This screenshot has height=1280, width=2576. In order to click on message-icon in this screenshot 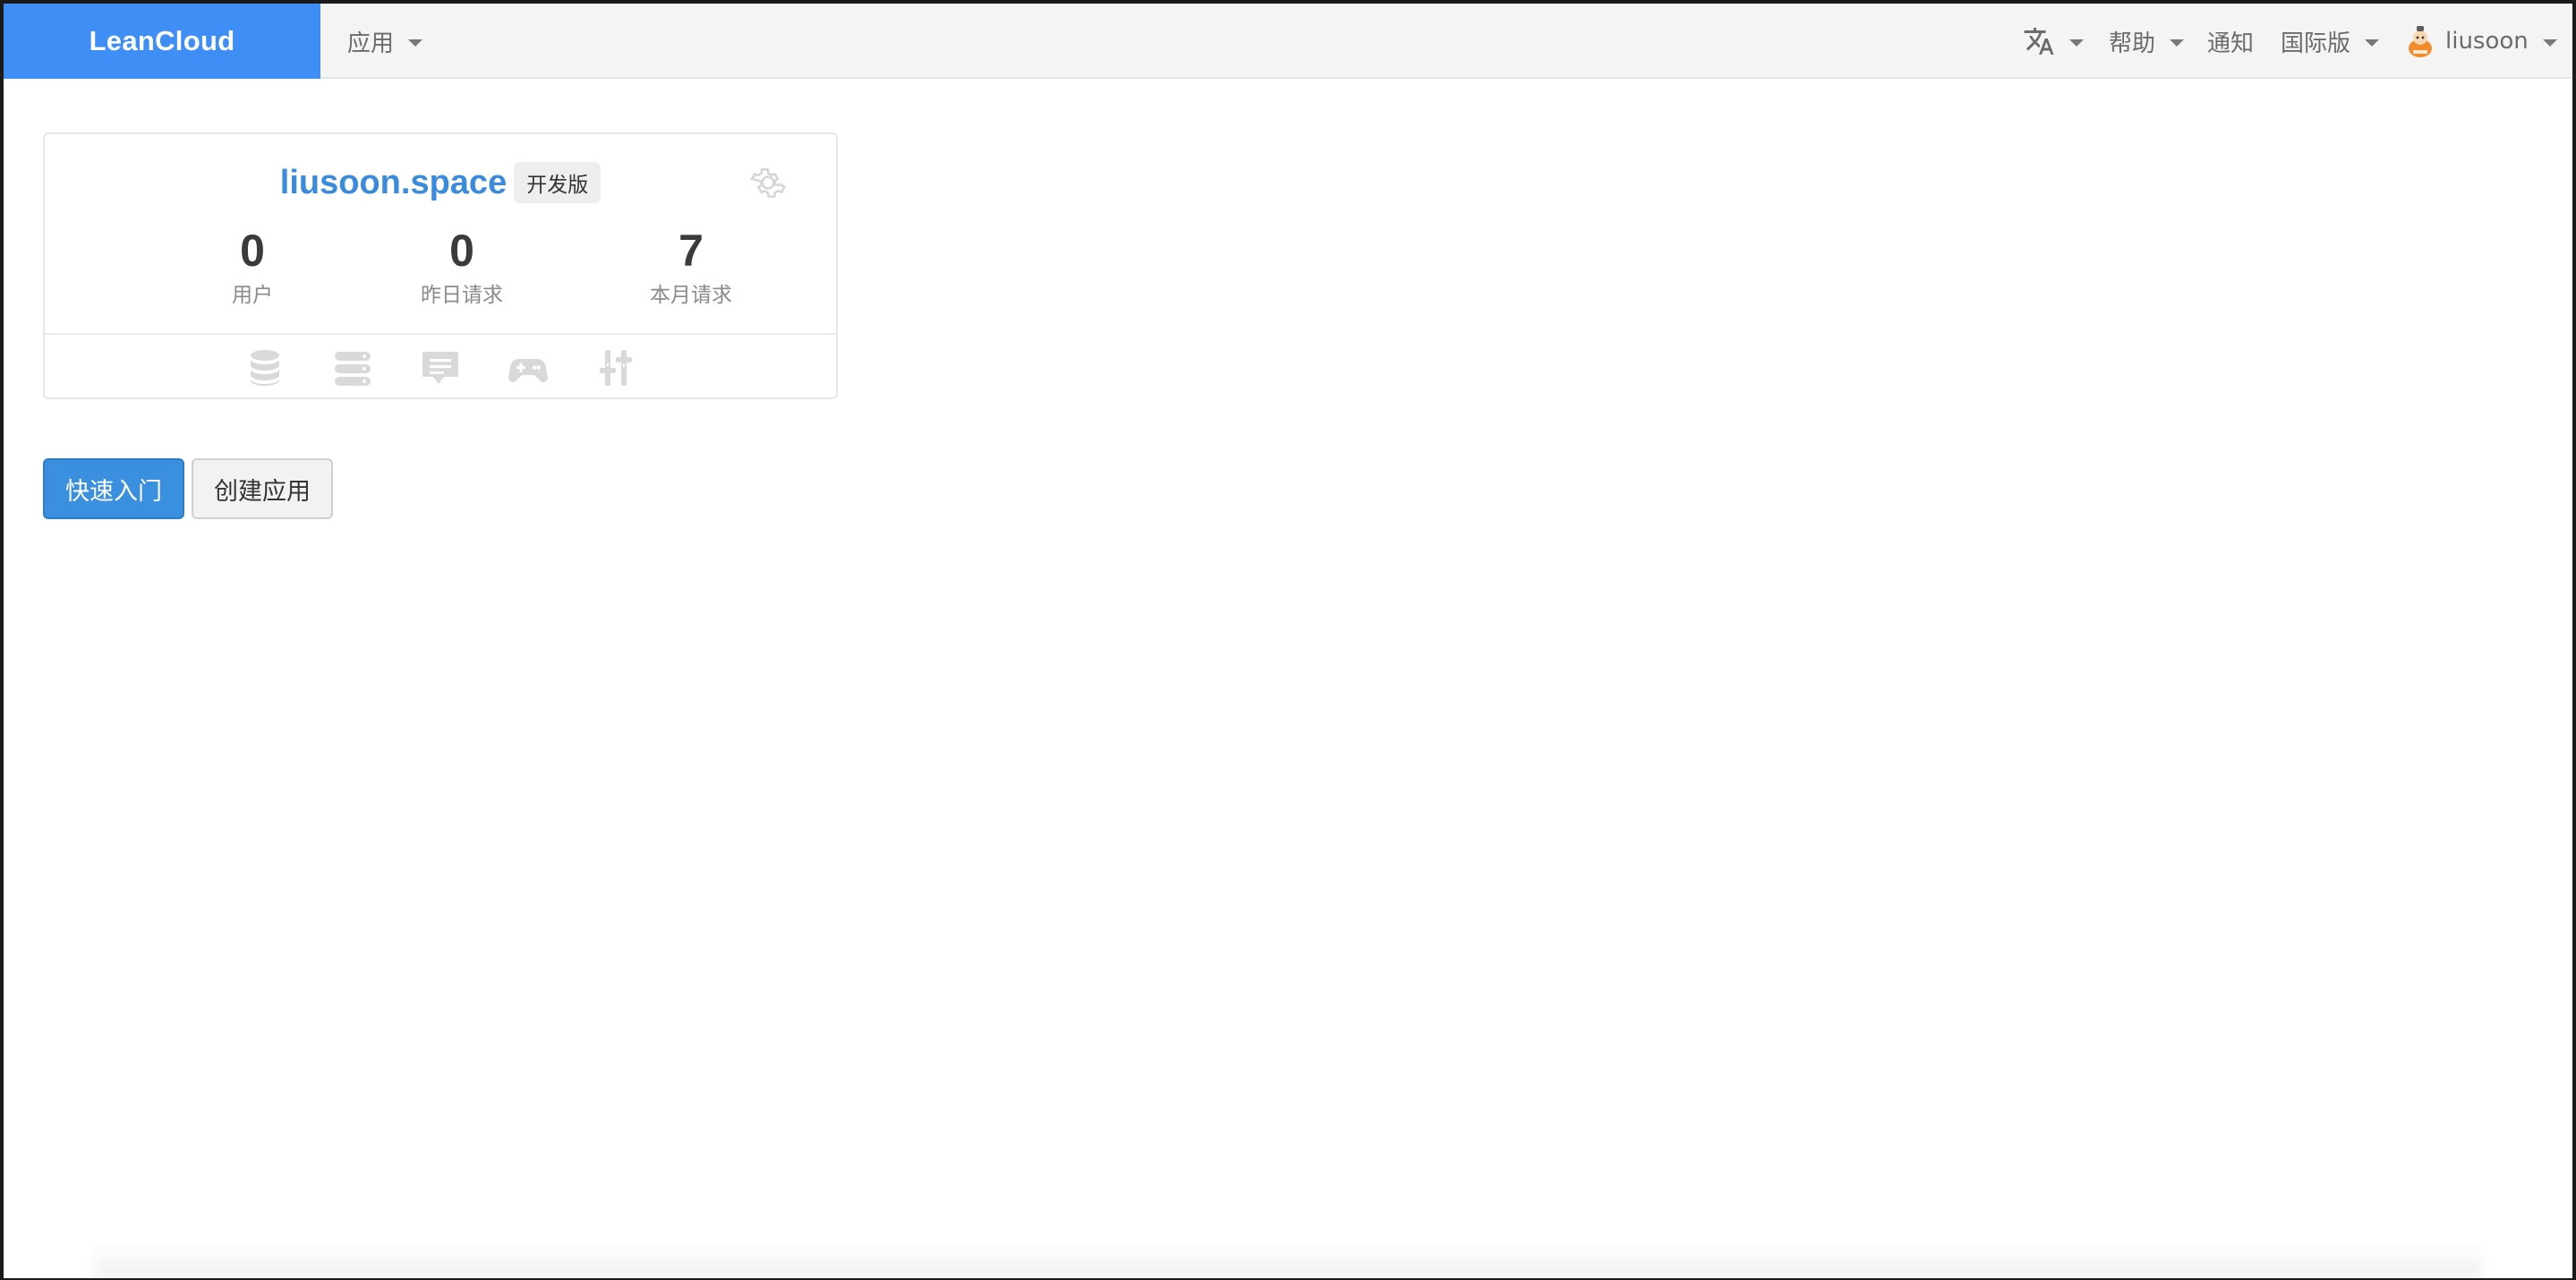, I will do `click(440, 368)`.